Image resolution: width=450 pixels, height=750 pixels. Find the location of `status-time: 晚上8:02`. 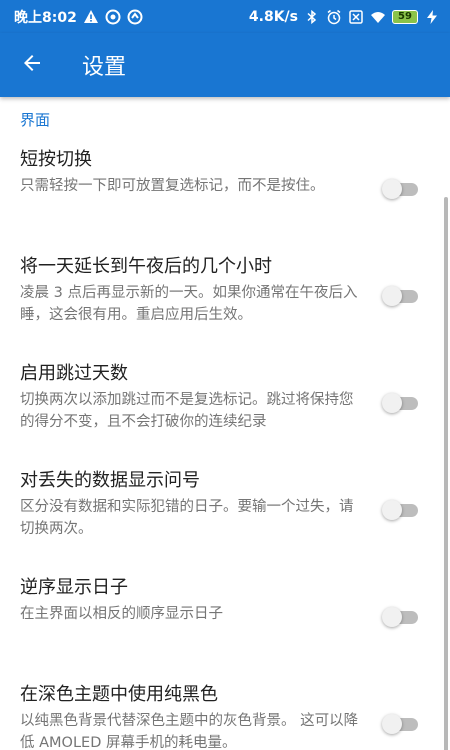

status-time: 晚上8:02 is located at coordinates (45, 17).